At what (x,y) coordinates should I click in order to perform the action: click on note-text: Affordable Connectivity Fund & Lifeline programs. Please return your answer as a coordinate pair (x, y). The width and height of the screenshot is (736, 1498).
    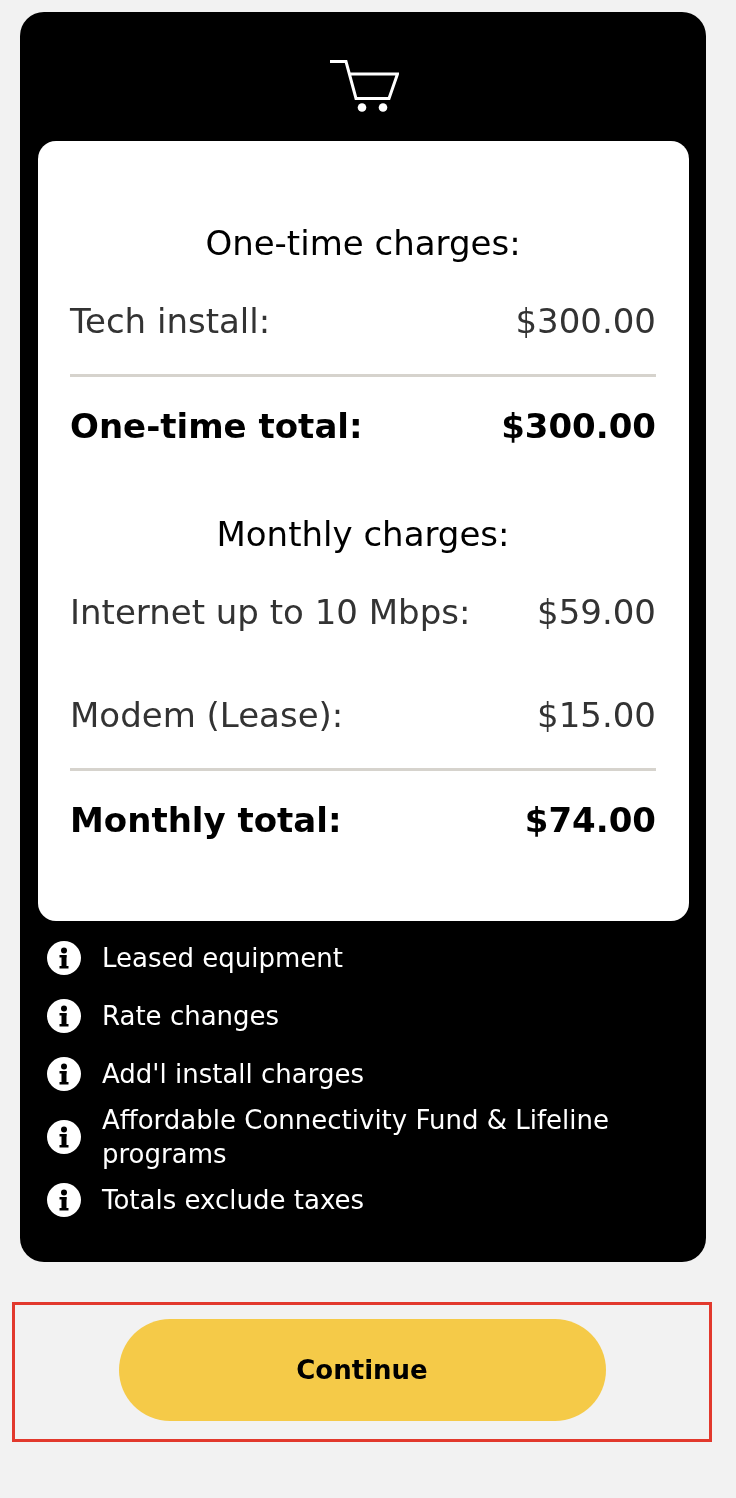
    Looking at the image, I should click on (356, 1137).